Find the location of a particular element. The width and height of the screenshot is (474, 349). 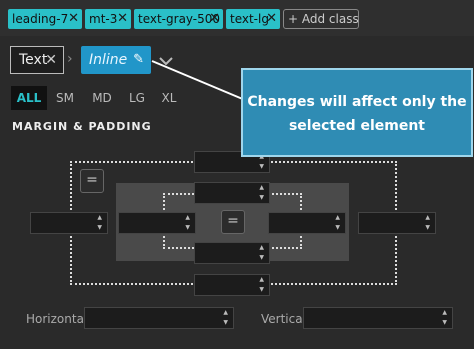

class-tag-text-lg: text-lg ✕ is located at coordinates (253, 19).